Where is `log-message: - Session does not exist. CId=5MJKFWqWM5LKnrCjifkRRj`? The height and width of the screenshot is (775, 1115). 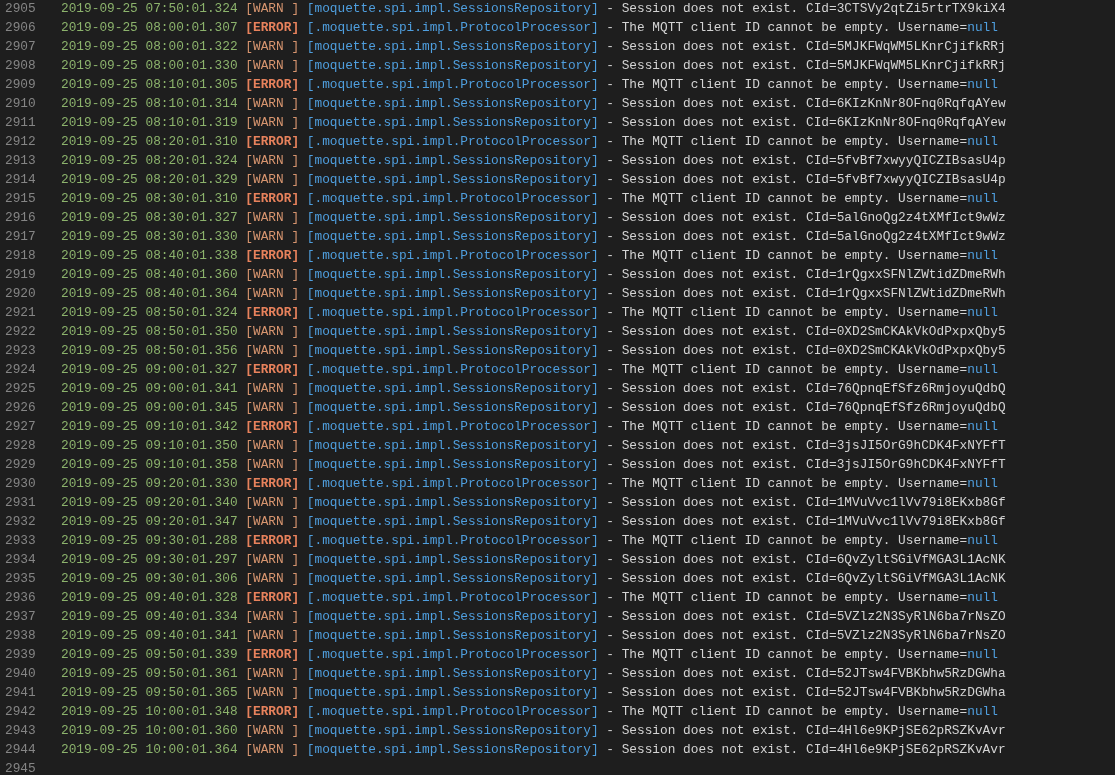 log-message: - Session does not exist. CId=5MJKFWqWM5LKnrCjifkRRj is located at coordinates (806, 65).